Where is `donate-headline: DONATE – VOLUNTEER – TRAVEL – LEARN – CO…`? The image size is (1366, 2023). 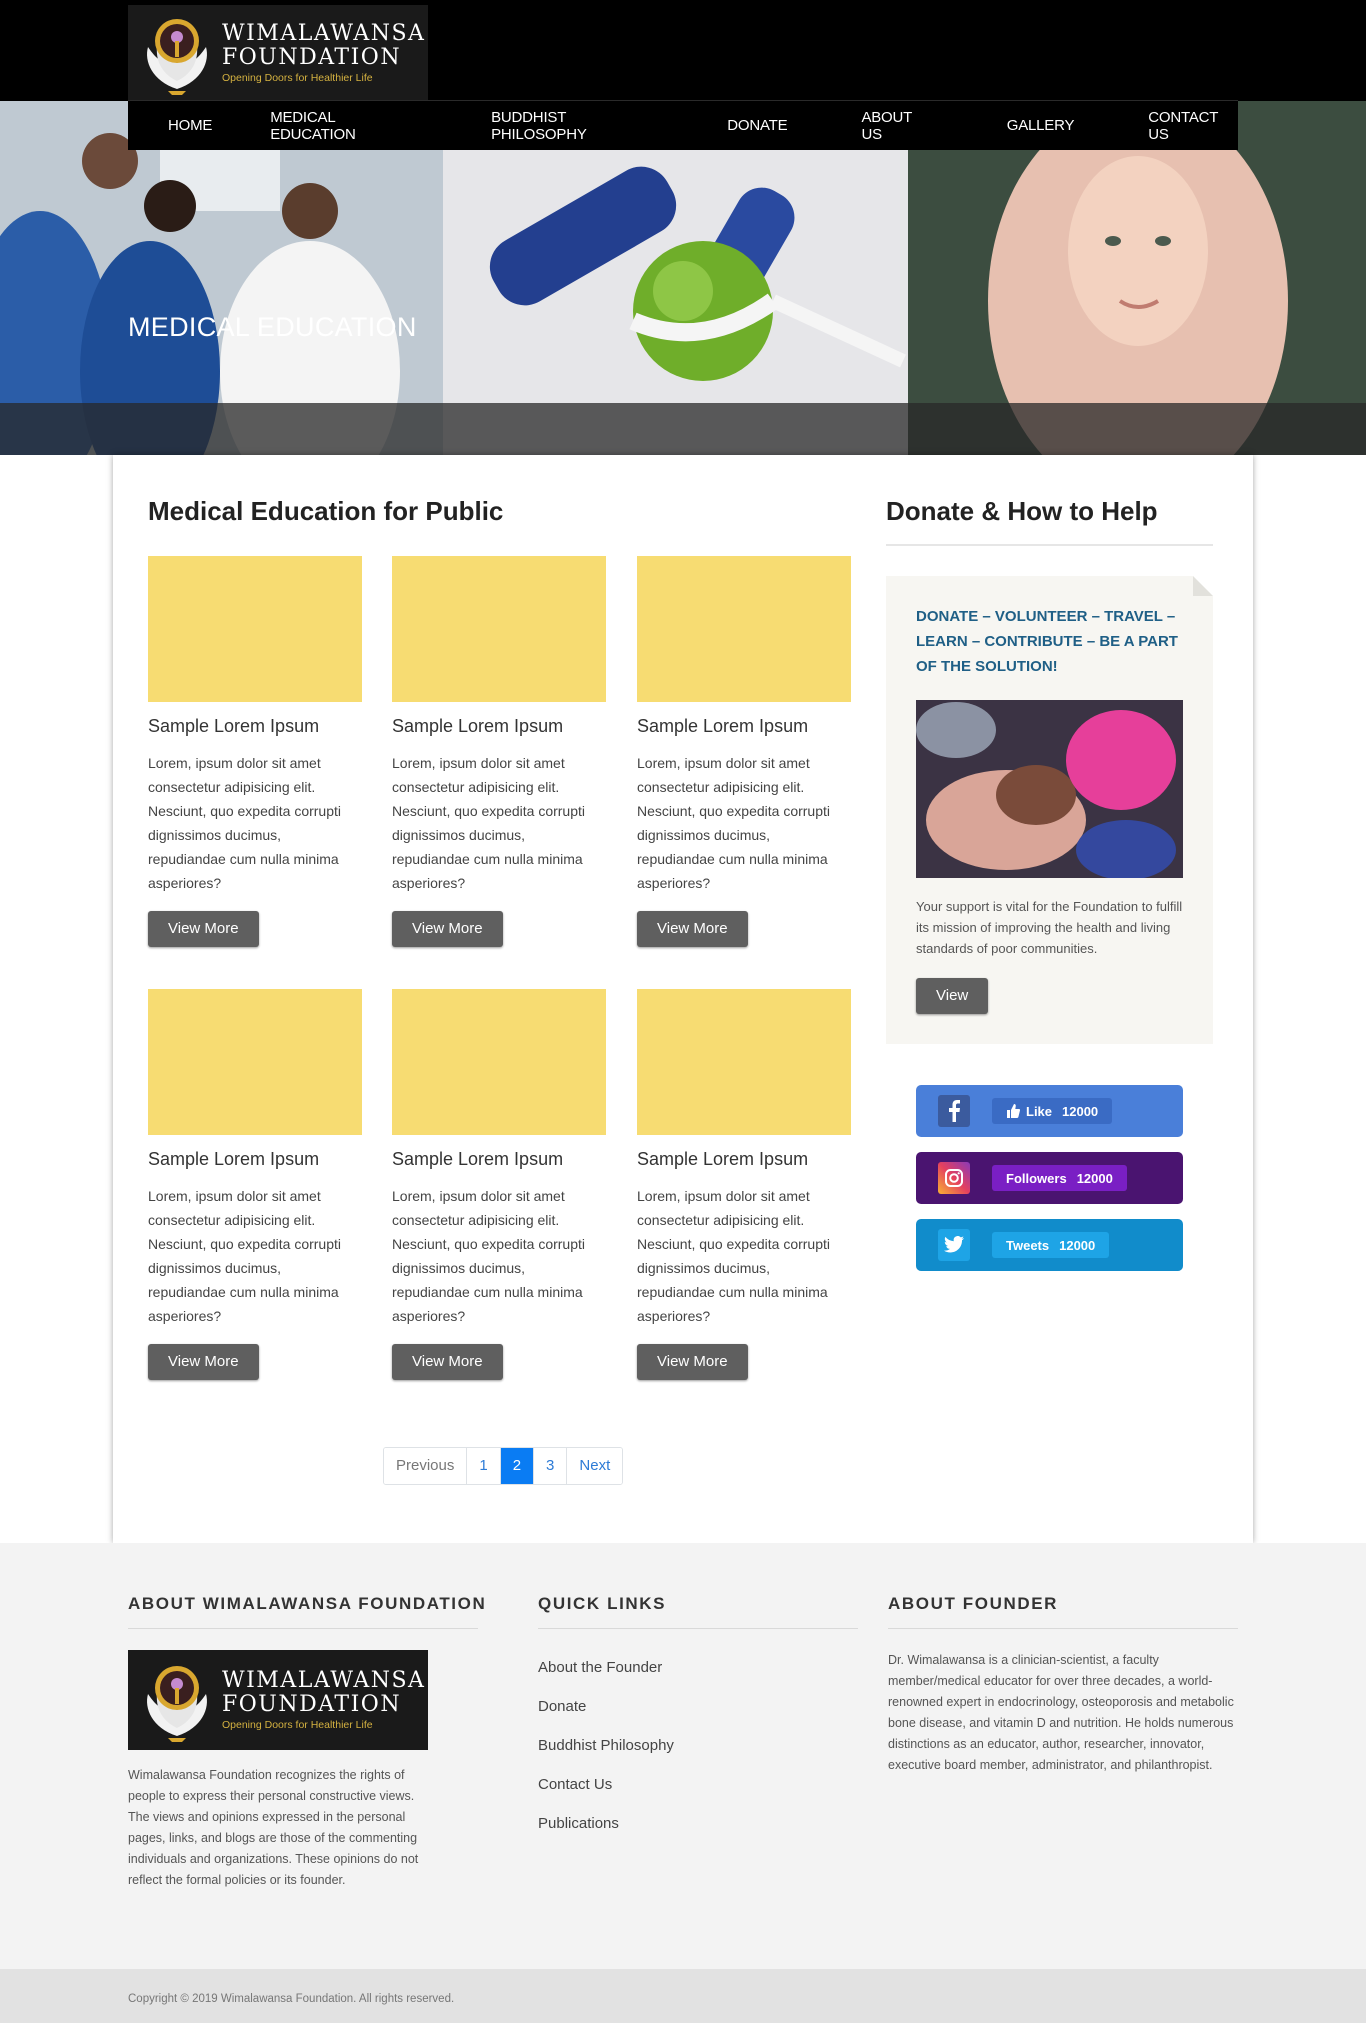 donate-headline: DONATE – VOLUNTEER – TRAVEL – LEARN – CO… is located at coordinates (1047, 641).